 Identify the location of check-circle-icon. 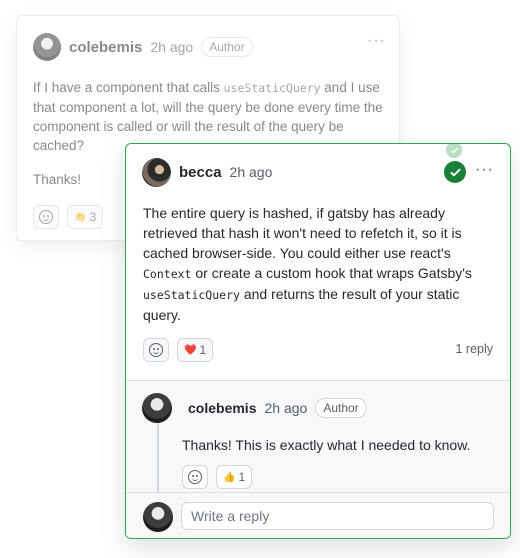
(454, 151).